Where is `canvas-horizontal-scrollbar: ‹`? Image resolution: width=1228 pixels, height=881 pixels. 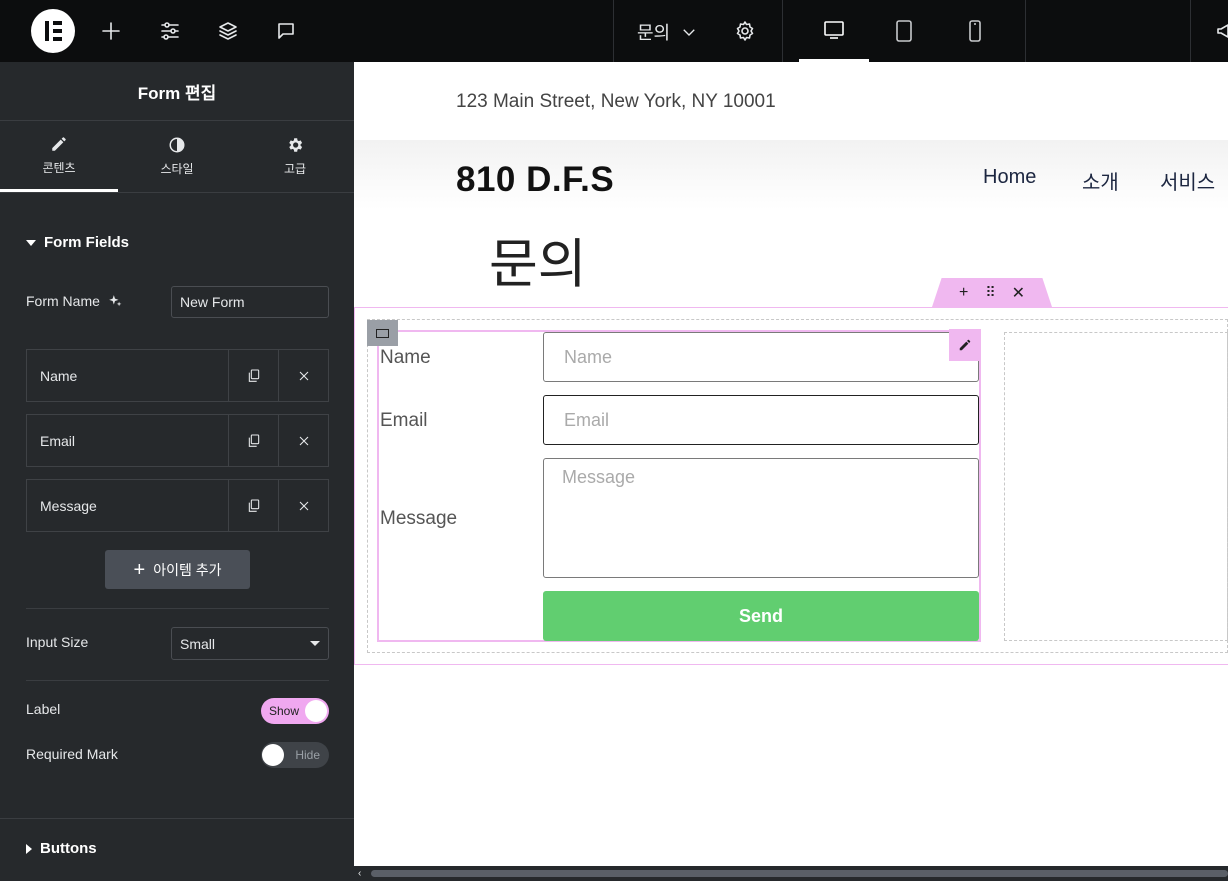 canvas-horizontal-scrollbar: ‹ is located at coordinates (791, 873).